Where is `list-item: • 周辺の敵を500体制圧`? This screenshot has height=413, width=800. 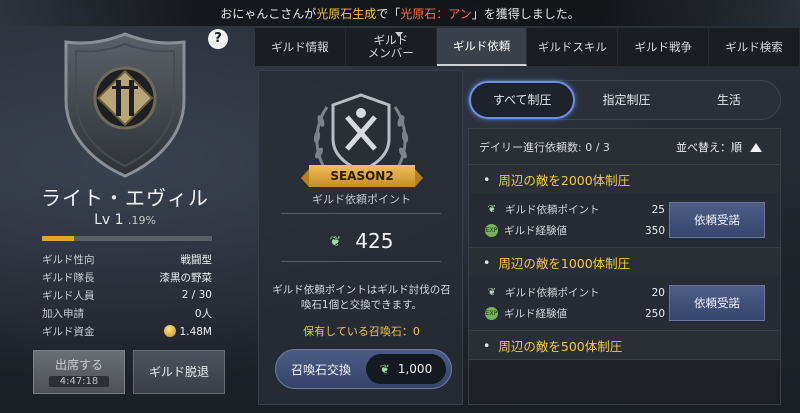 list-item: • 周辺の敵を500体制圧 is located at coordinates (624, 345).